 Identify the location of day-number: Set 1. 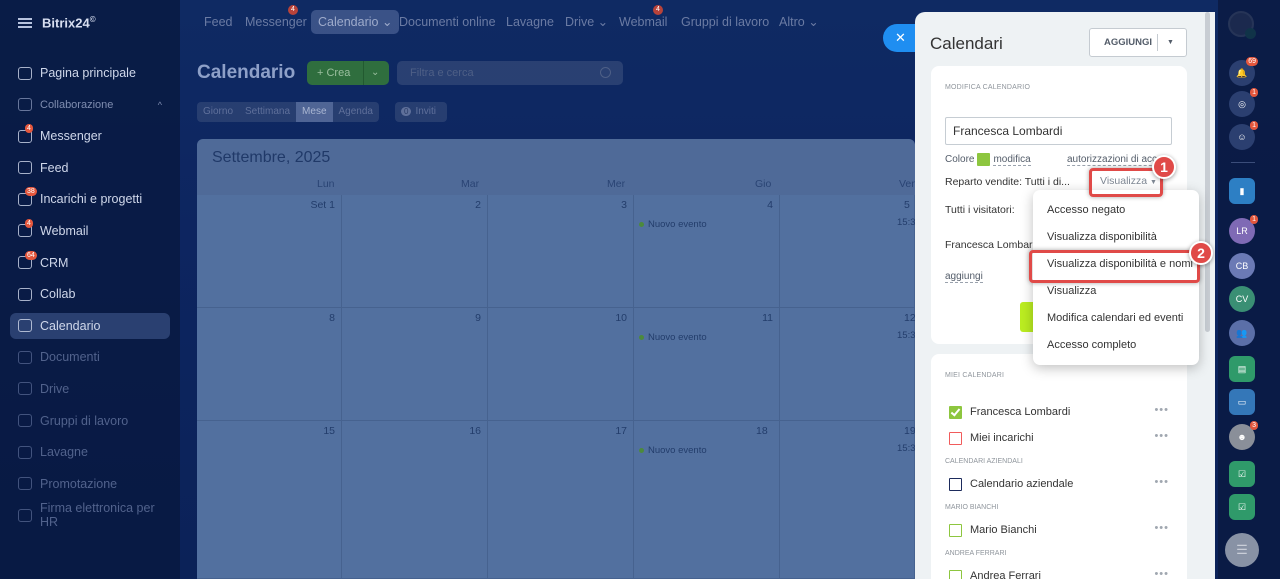
(322, 205).